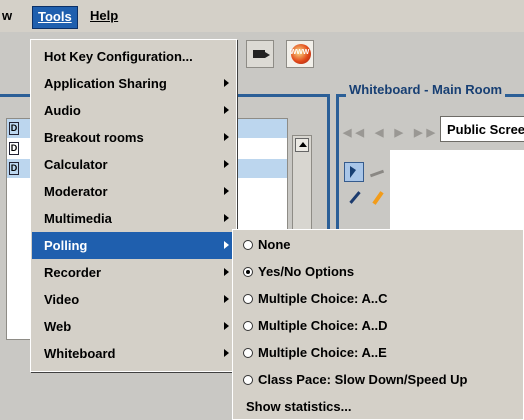 Image resolution: width=524 pixels, height=420 pixels. What do you see at coordinates (248, 272) in the screenshot?
I see `radio-checked-icon` at bounding box center [248, 272].